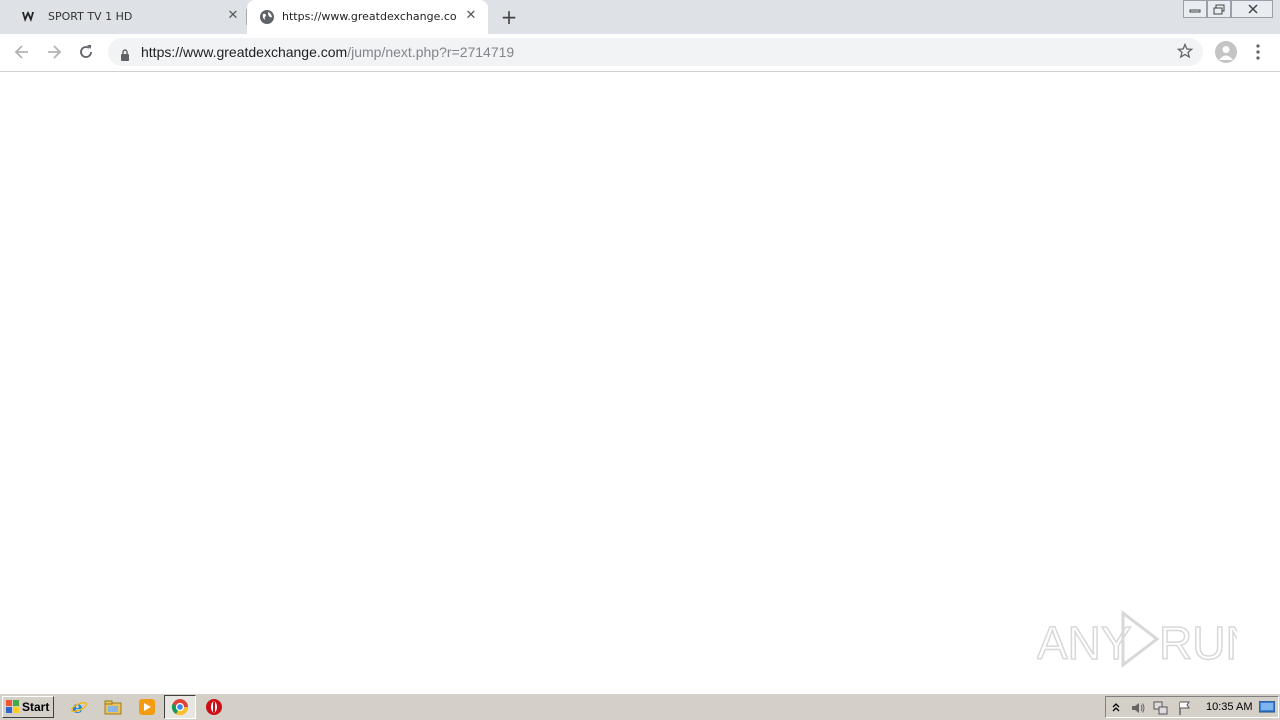 The image size is (1280, 720). I want to click on tab-title: SPORT TV 1 HD, so click(90, 16).